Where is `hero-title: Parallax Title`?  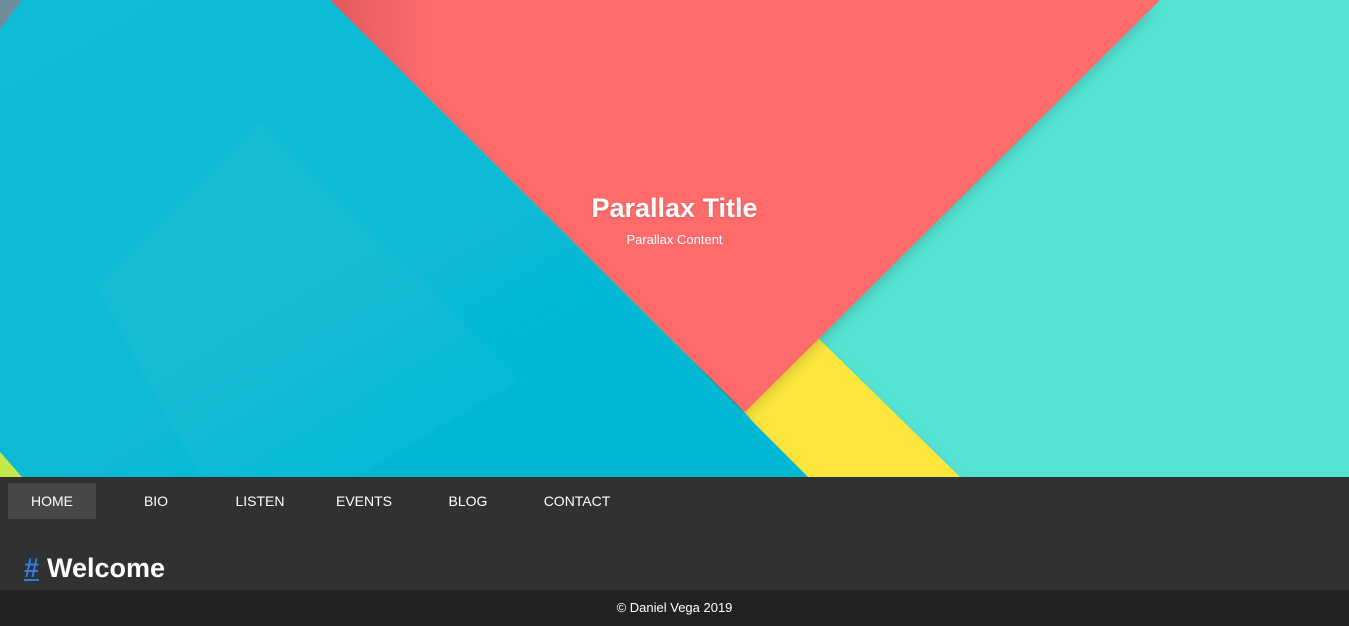 hero-title: Parallax Title is located at coordinates (674, 208).